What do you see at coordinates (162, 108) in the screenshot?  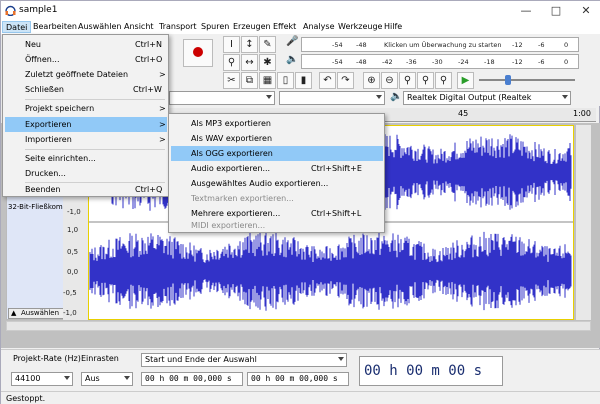 I see `submenu-arrow-icon: >` at bounding box center [162, 108].